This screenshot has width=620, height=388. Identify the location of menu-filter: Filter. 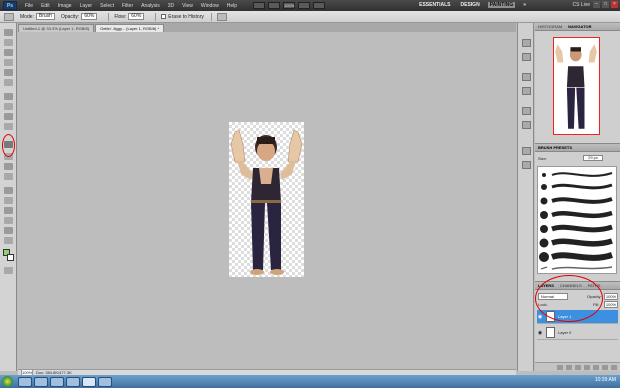
(127, 6).